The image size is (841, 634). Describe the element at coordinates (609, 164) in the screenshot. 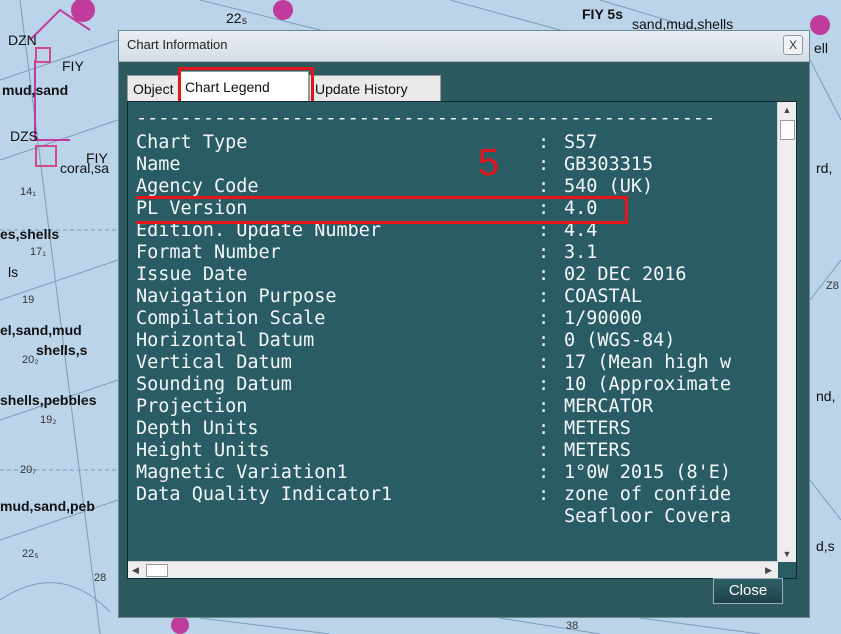

I see `legend-value: GB303315` at that location.